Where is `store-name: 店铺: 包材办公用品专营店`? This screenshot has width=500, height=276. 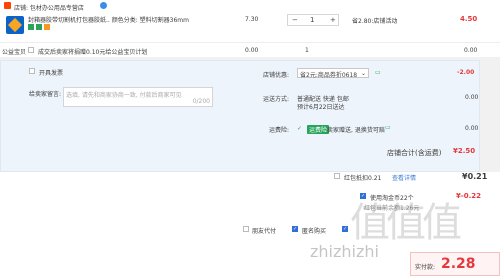 store-name: 店铺: 包材办公用品专营店 is located at coordinates (49, 7).